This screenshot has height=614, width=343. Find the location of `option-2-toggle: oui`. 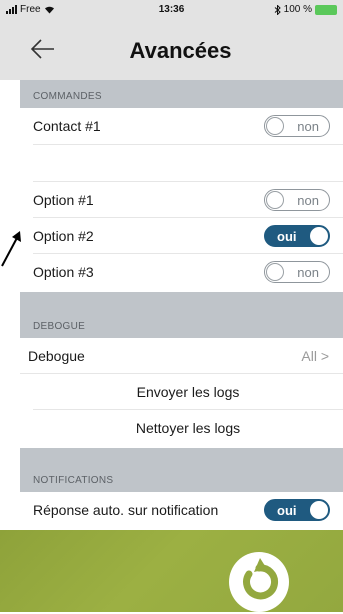

option-2-toggle: oui is located at coordinates (297, 236).